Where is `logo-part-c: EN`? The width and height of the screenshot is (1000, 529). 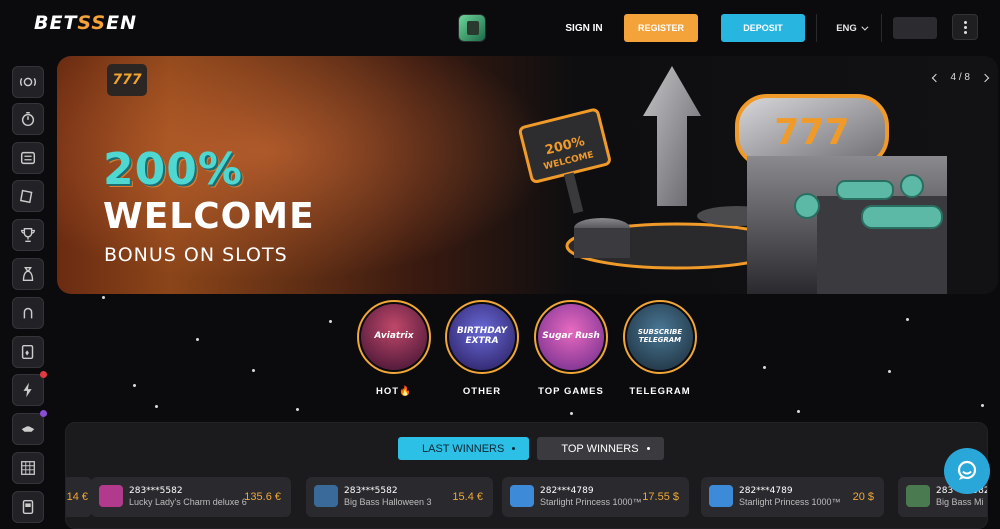
logo-part-c: EN is located at coordinates (122, 23).